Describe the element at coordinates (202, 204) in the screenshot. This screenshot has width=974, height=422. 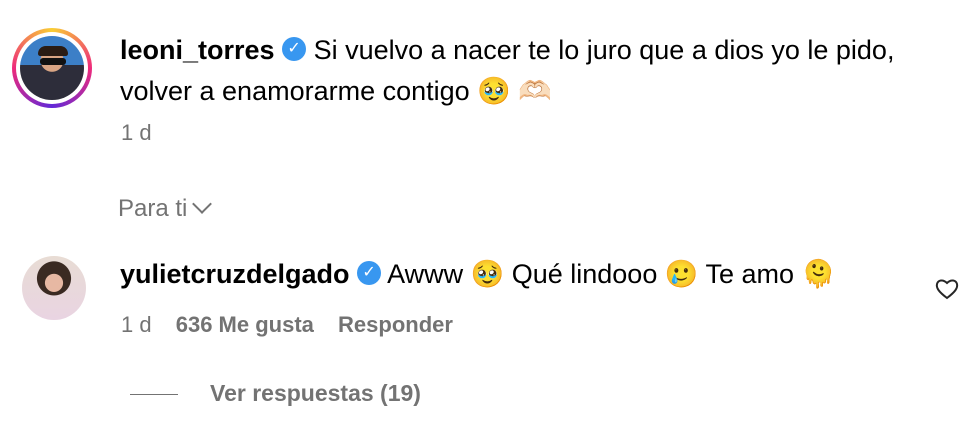
I see `chevron-down-icon` at that location.